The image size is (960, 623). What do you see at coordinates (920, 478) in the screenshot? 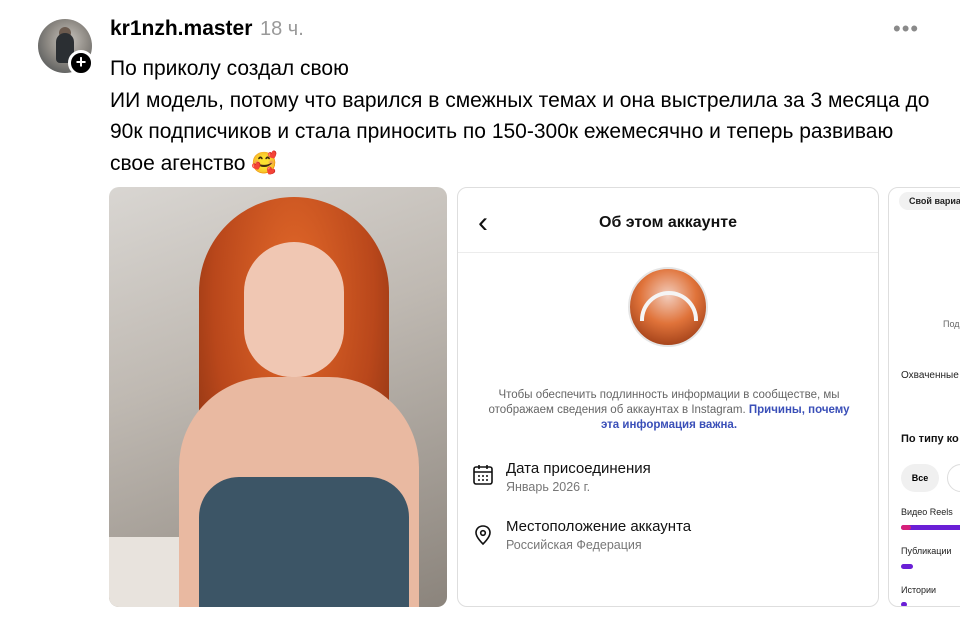
I see `chip-all: Все` at bounding box center [920, 478].